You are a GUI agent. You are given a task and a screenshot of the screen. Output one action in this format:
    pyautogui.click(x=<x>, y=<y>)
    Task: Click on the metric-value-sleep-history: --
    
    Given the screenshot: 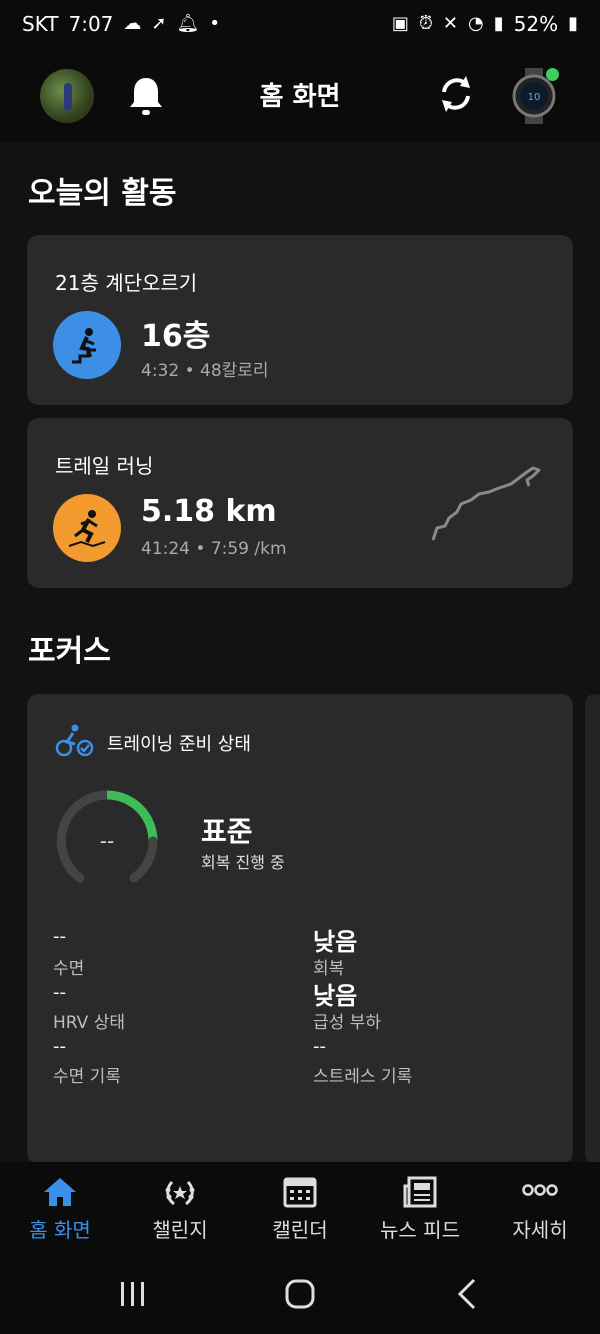 What is the action you would take?
    pyautogui.click(x=59, y=1046)
    